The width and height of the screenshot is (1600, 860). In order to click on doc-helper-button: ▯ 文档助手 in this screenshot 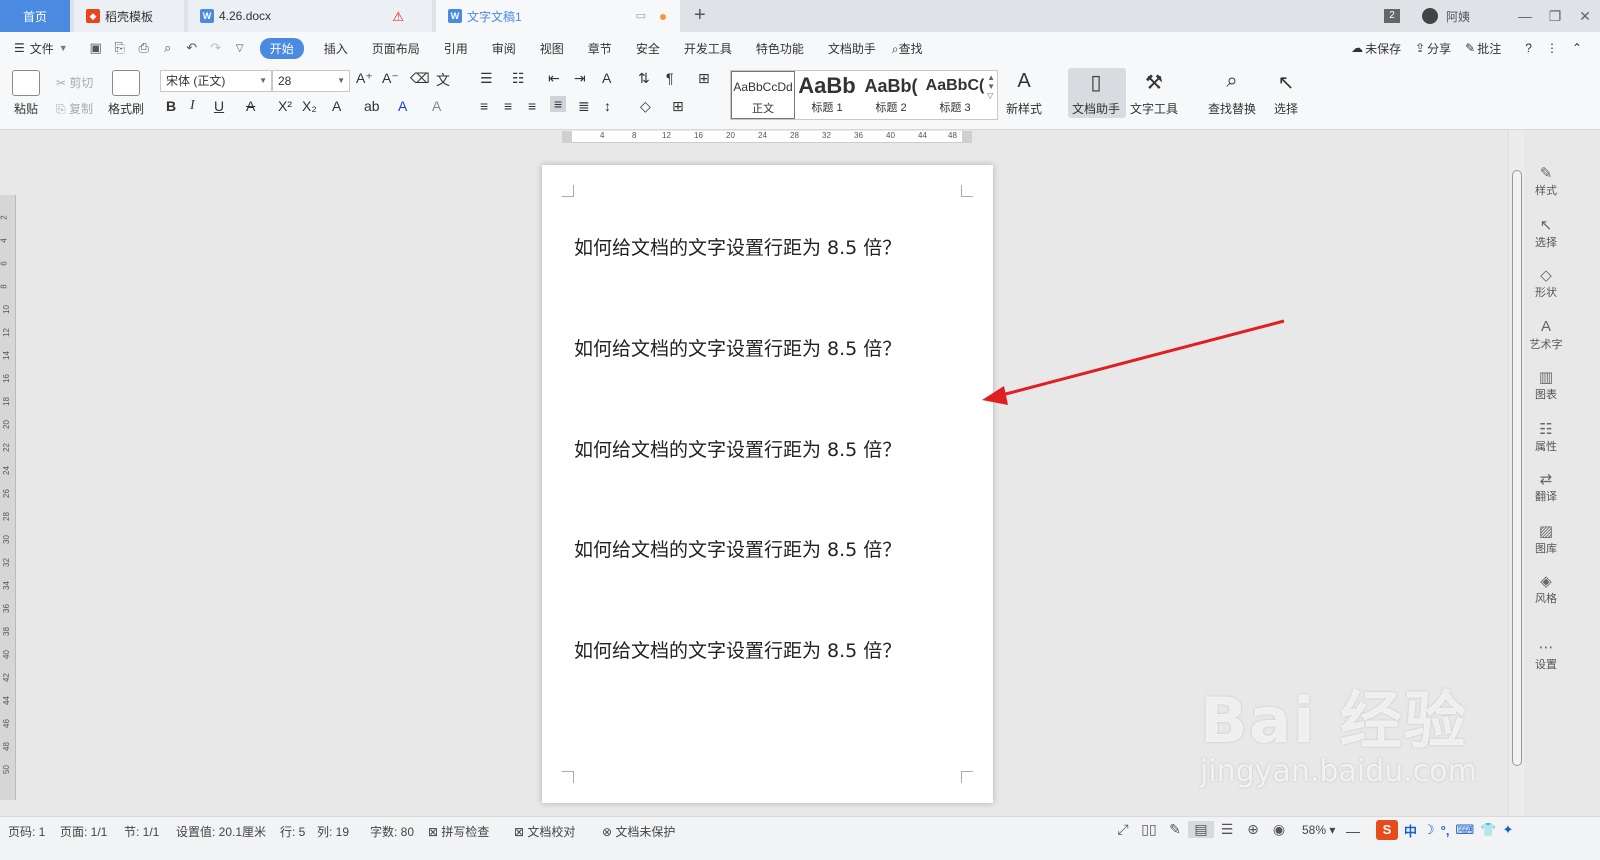, I will do `click(1096, 93)`.